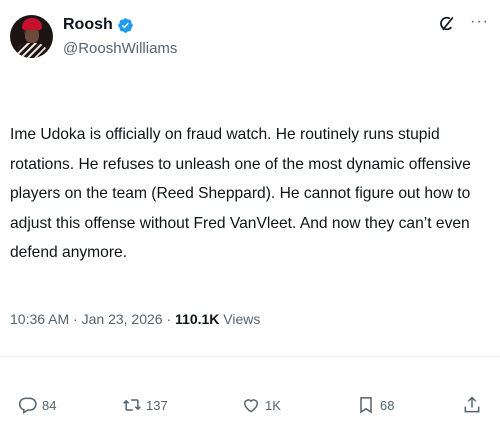 The image size is (500, 440). What do you see at coordinates (28, 405) in the screenshot?
I see `reply-icon` at bounding box center [28, 405].